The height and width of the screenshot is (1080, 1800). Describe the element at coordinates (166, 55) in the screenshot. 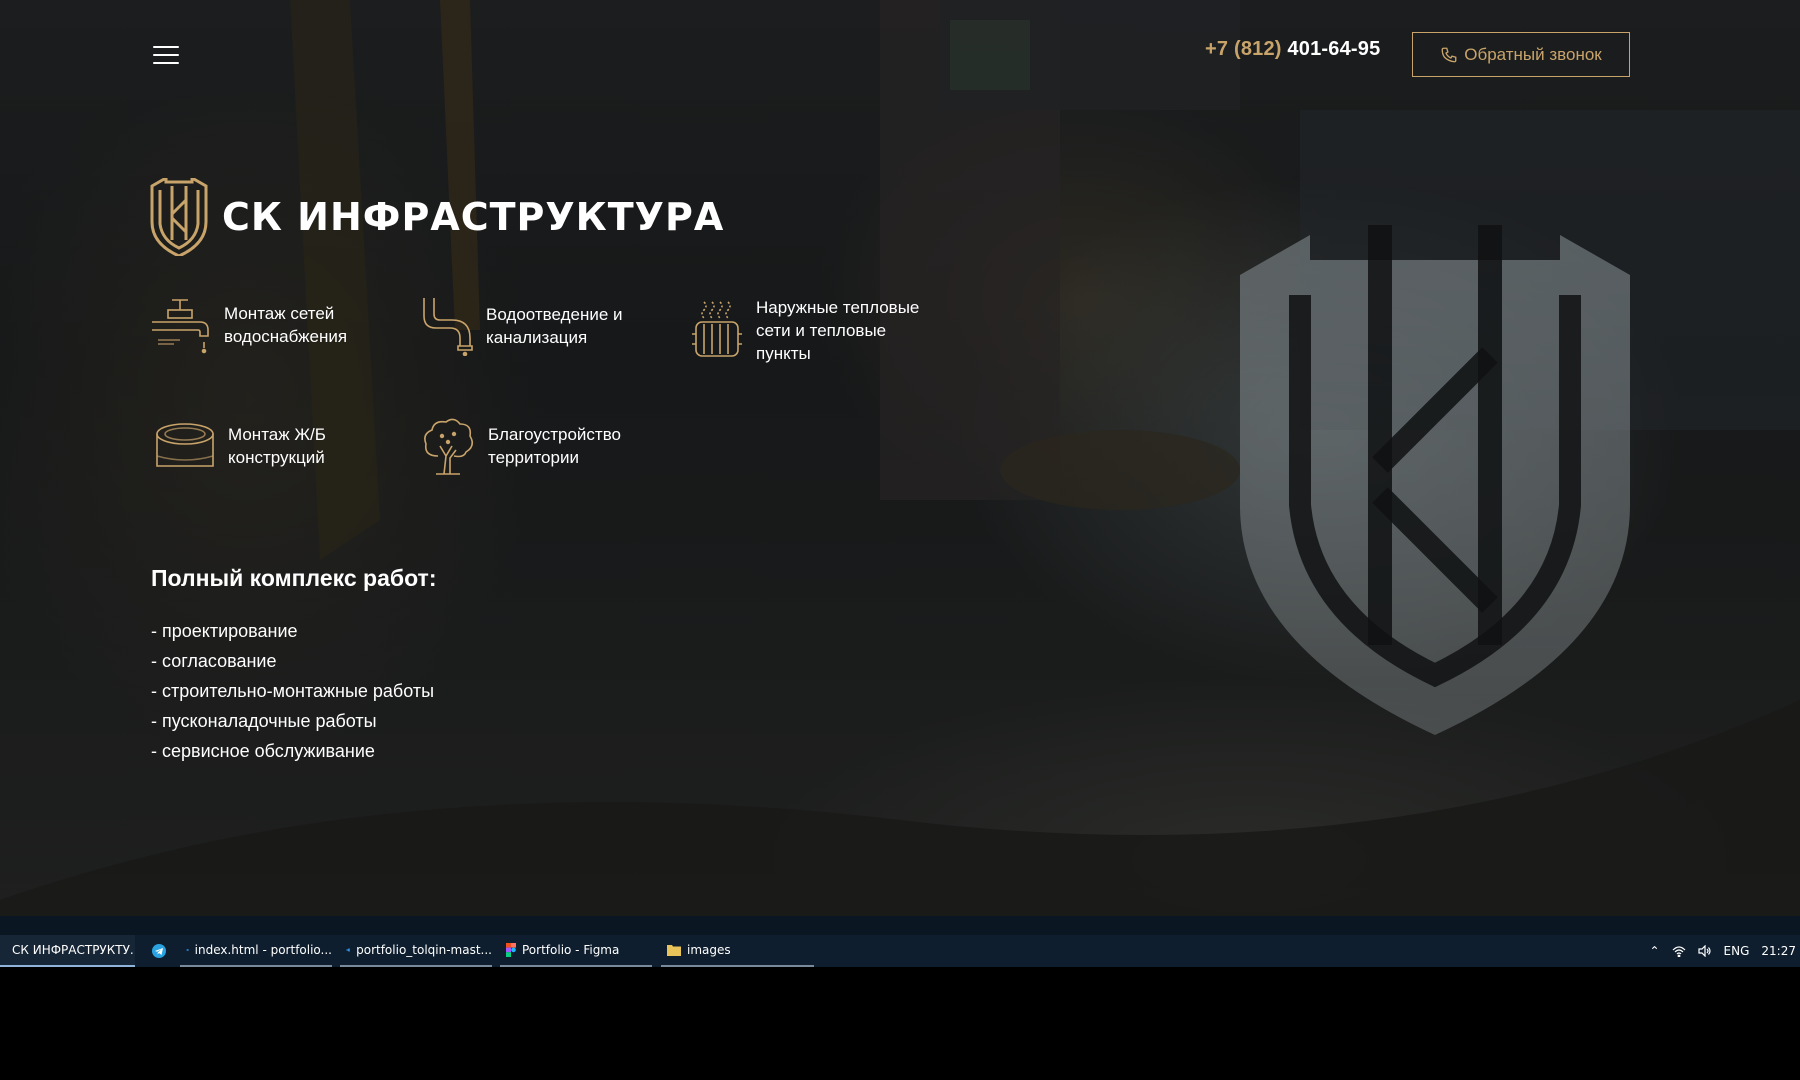

I see `hamburger-menu-icon` at that location.